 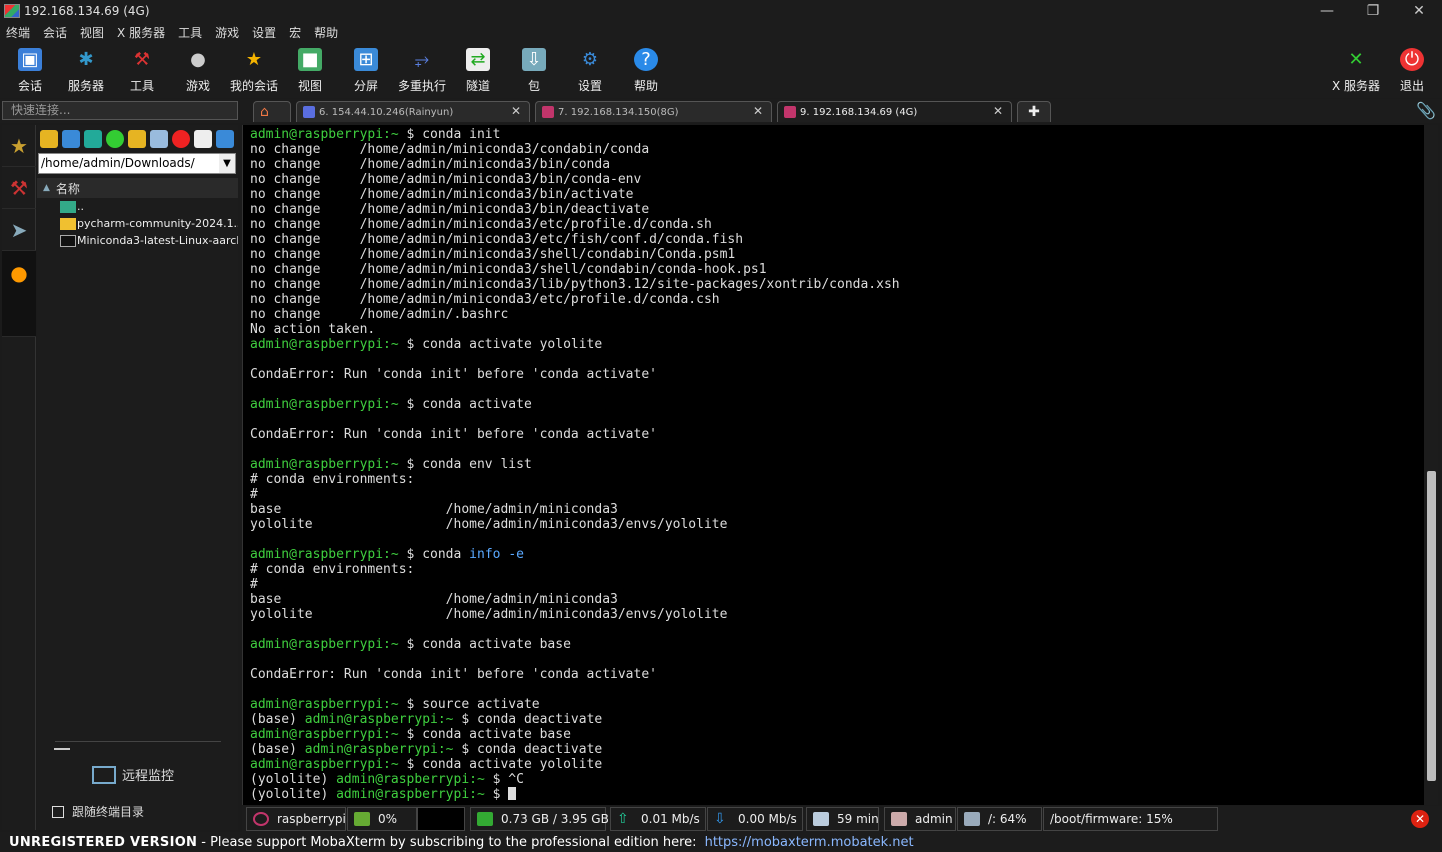 What do you see at coordinates (225, 139) in the screenshot?
I see `toggle-view-icon` at bounding box center [225, 139].